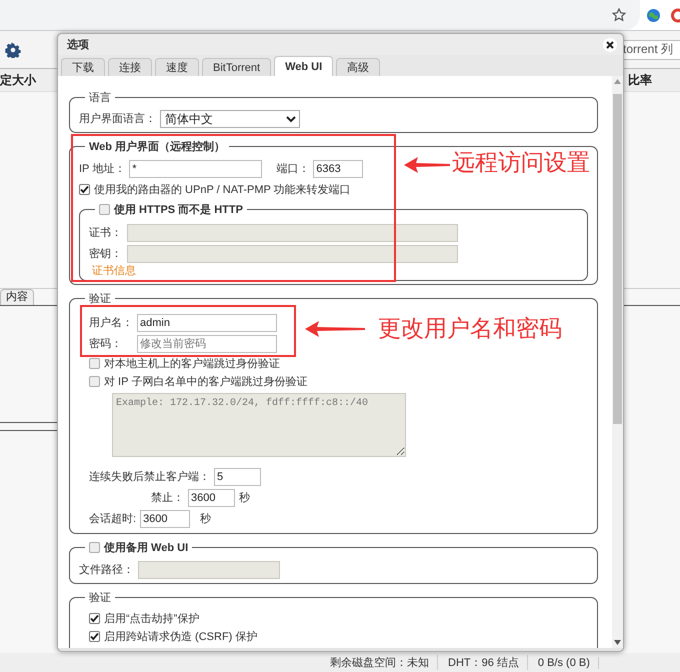  Describe the element at coordinates (106, 343) in the screenshot. I see `field-label: 密码：` at that location.